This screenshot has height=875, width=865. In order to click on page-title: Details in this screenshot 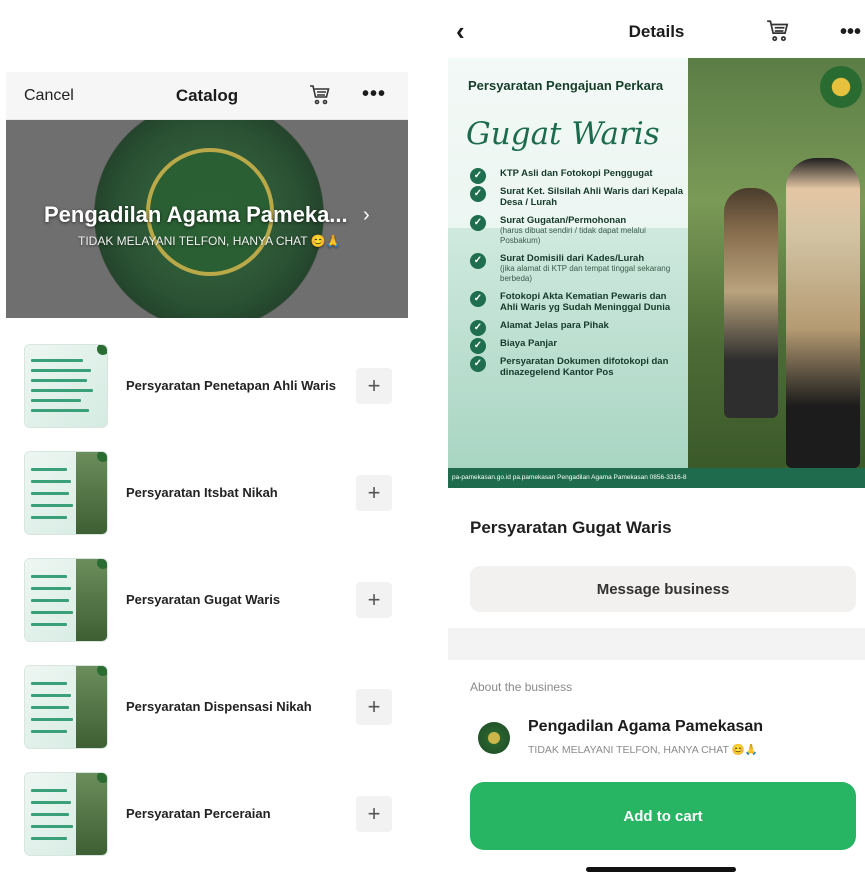, I will do `click(656, 31)`.